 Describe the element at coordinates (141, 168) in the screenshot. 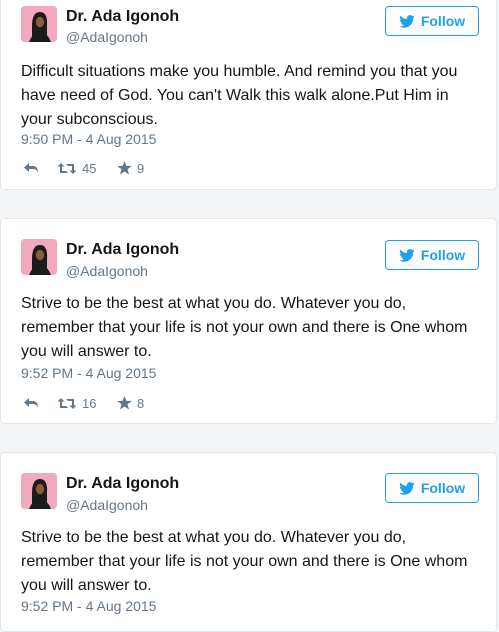

I see `like-count: 9` at that location.